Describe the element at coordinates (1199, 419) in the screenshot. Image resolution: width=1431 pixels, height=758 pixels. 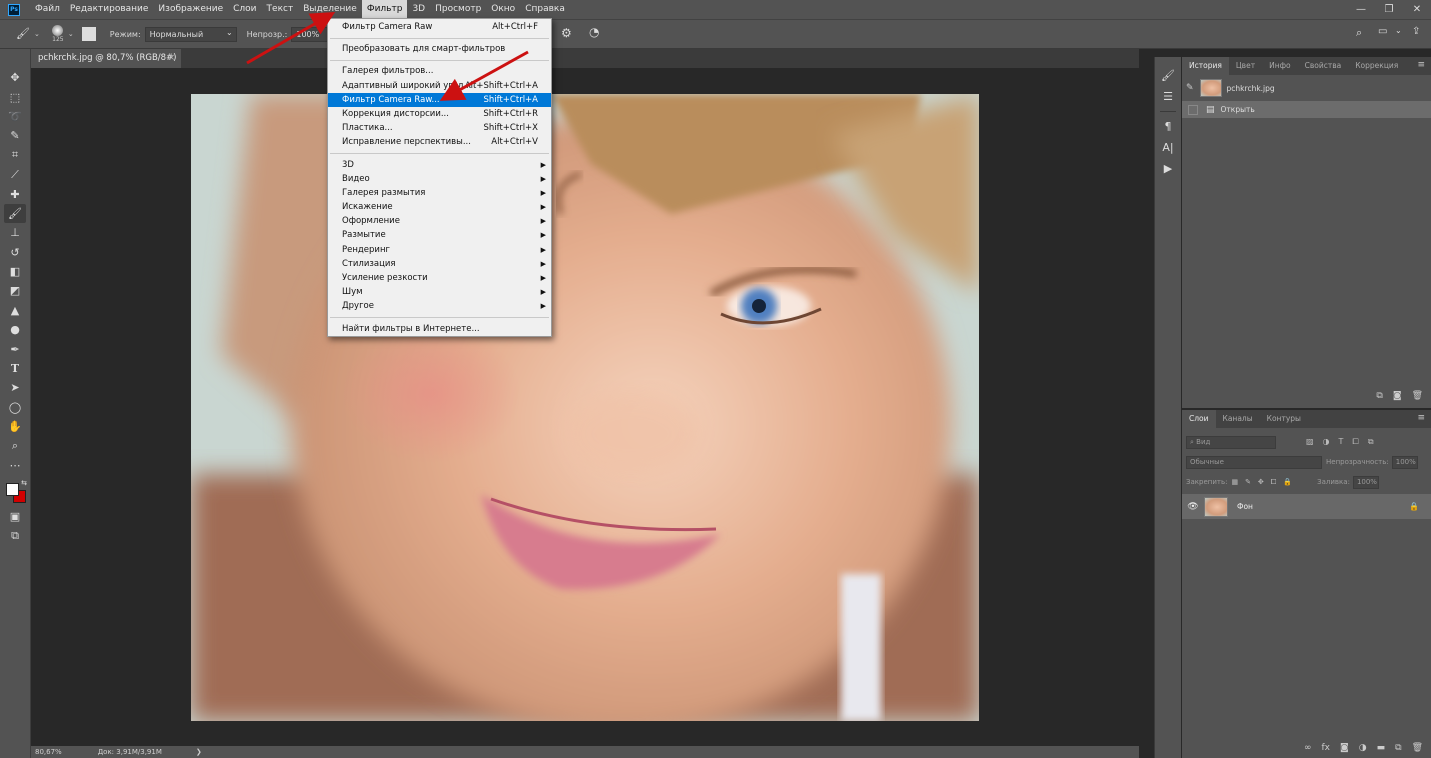
I see `panel-tab-0: Слои` at that location.